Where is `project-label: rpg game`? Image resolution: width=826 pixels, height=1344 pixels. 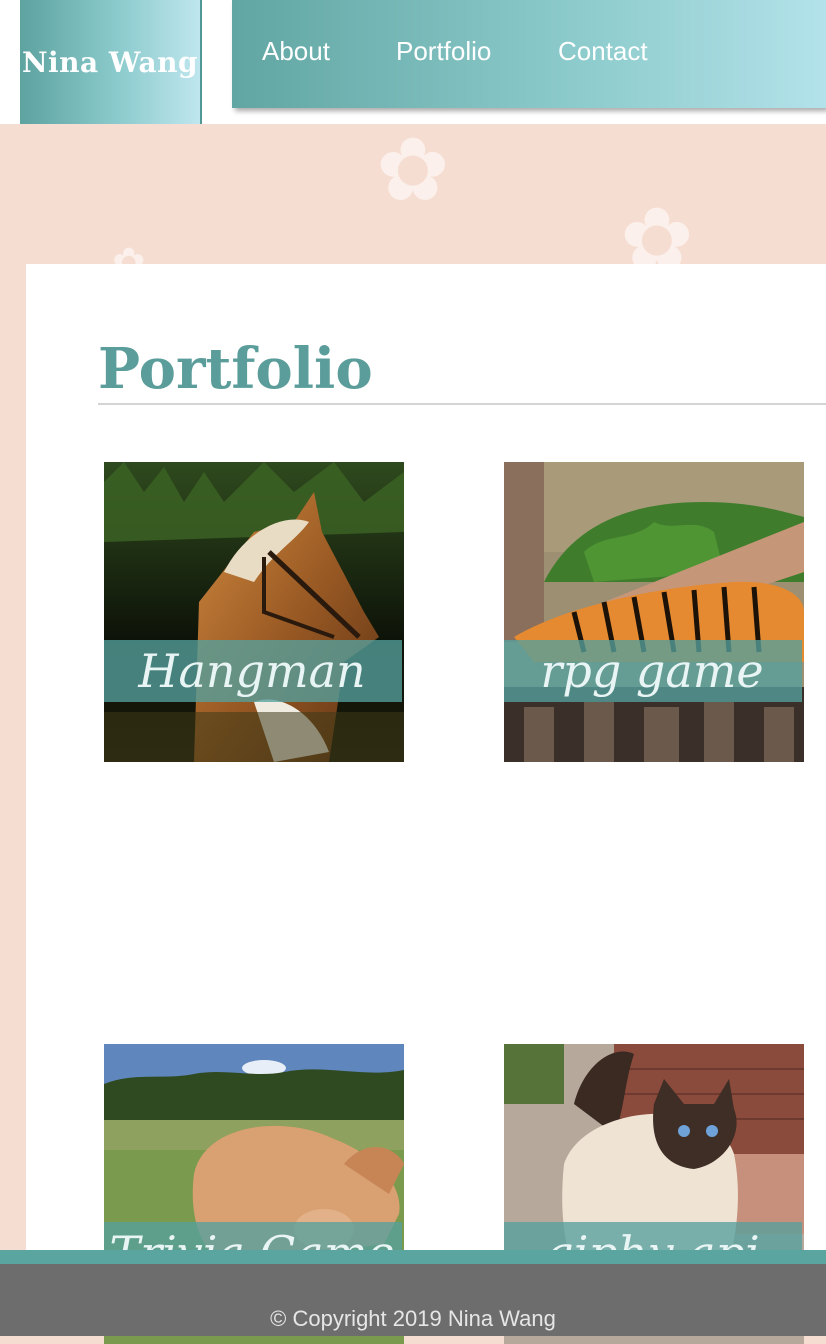
project-label: rpg game is located at coordinates (653, 671).